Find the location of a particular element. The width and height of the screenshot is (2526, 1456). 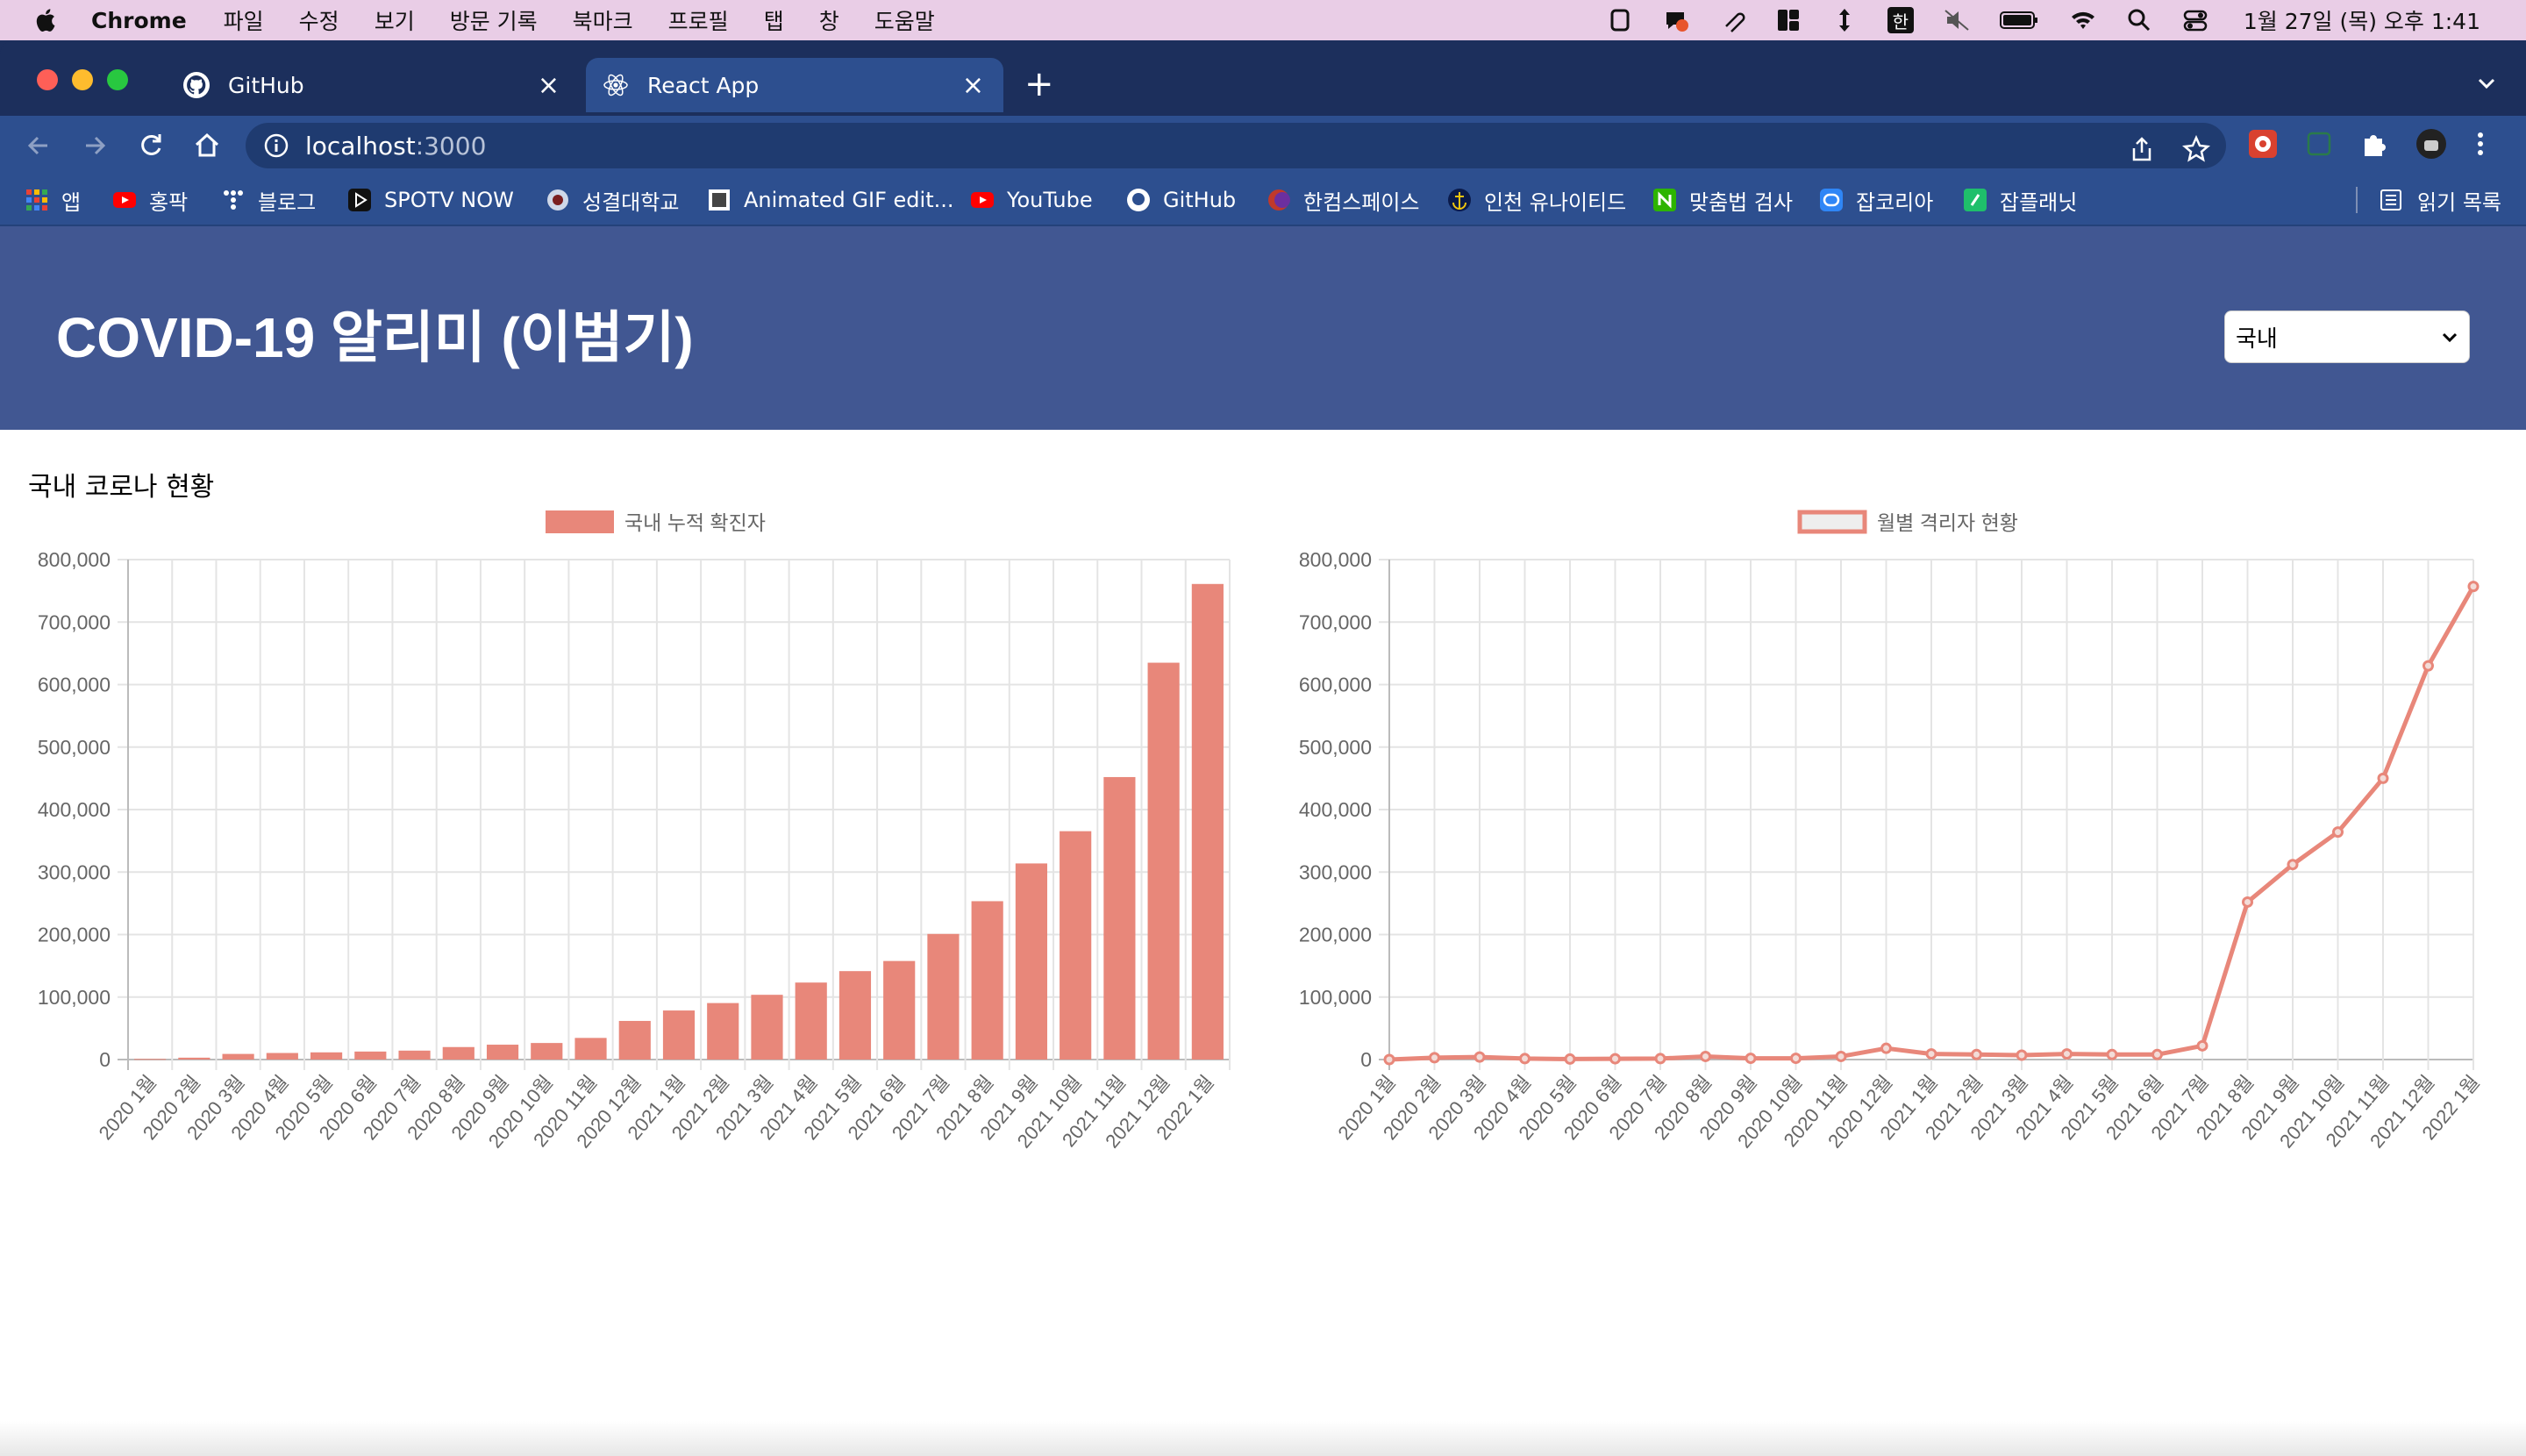

bookmark-jobplanet: 잡플래닛 is located at coordinates (2020, 200).